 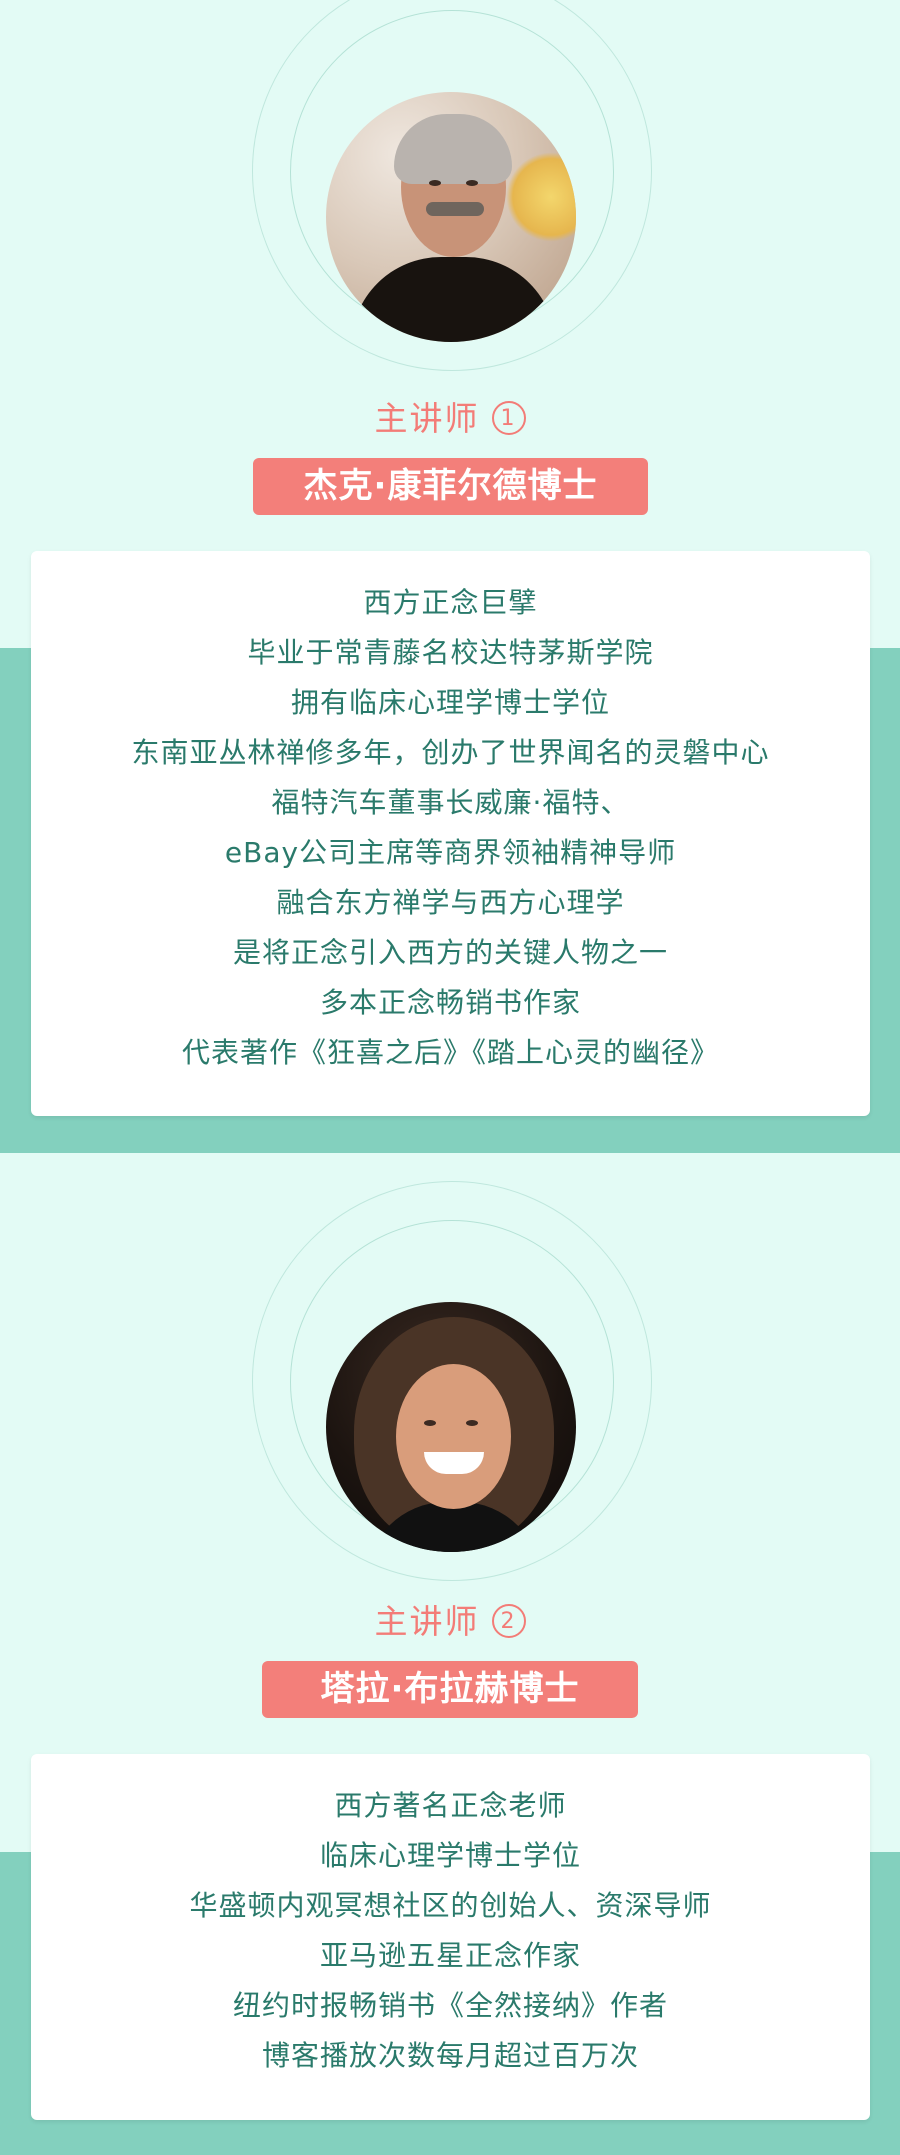 I want to click on speaker-number-badge: 2, so click(x=508, y=1620).